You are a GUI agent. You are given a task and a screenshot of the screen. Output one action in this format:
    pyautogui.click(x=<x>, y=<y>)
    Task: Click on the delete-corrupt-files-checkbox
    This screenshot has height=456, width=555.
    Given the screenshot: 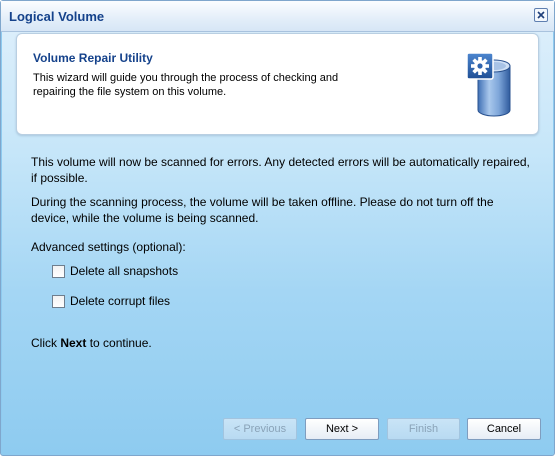 What is the action you would take?
    pyautogui.click(x=58, y=301)
    